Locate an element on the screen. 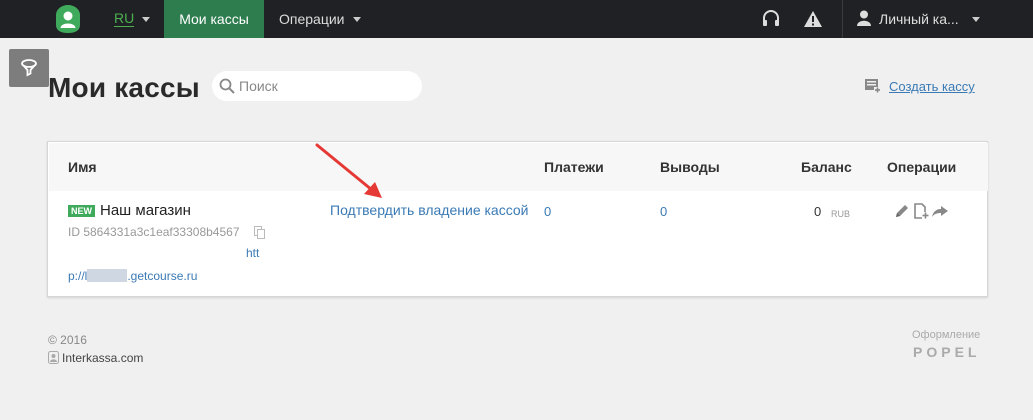  column-header-payments: Платежи is located at coordinates (574, 167).